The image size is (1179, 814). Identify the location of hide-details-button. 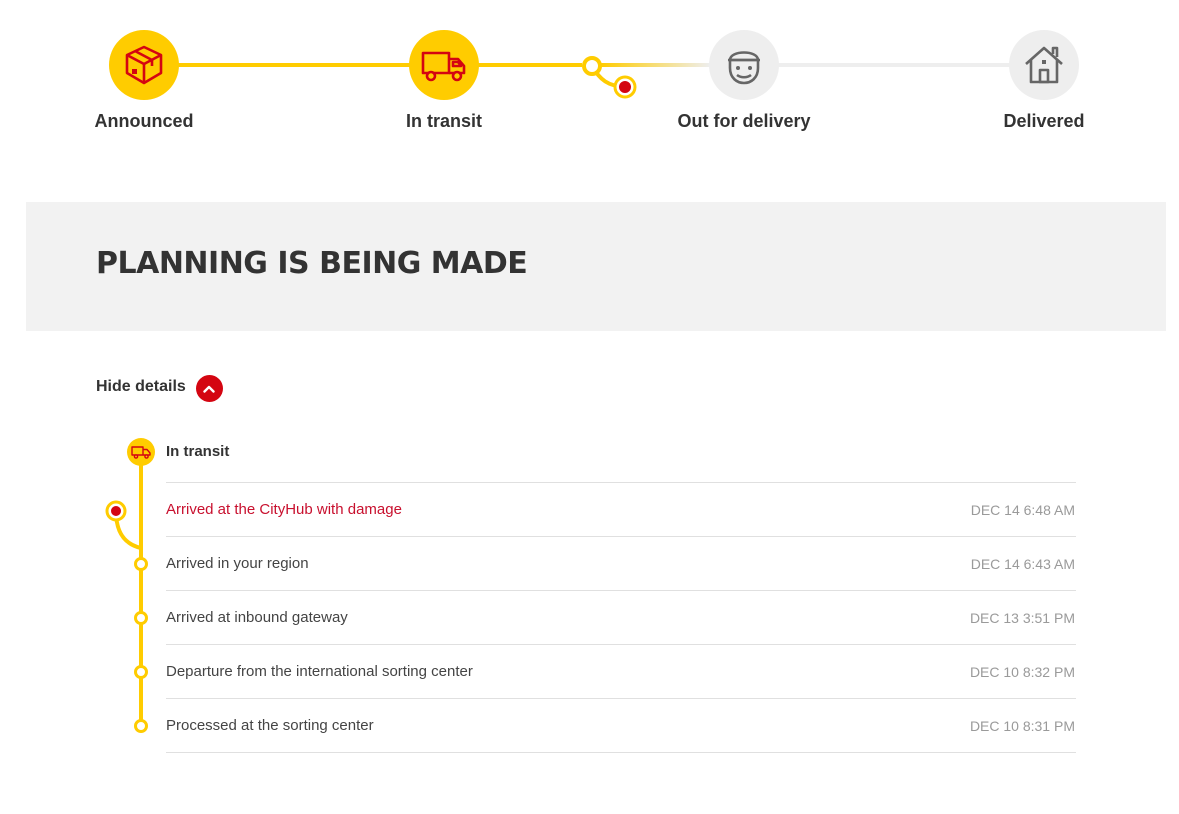
(209, 388).